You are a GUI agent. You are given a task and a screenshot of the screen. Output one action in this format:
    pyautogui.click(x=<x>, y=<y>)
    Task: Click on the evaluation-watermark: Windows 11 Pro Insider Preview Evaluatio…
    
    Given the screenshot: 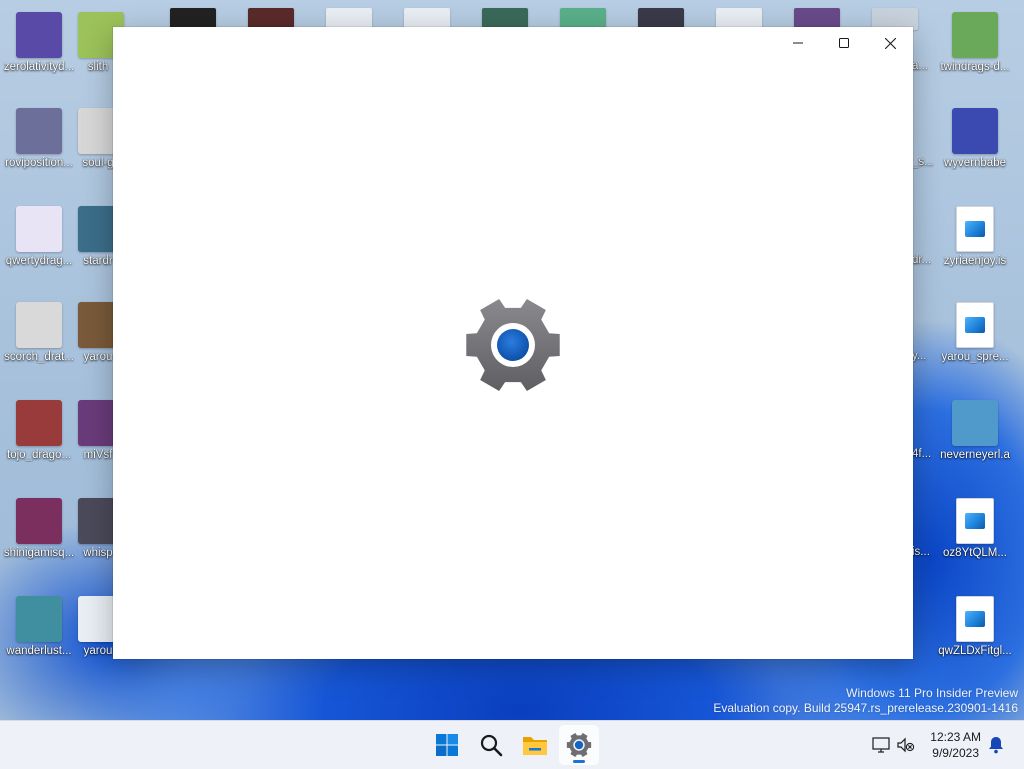 What is the action you would take?
    pyautogui.click(x=865, y=701)
    